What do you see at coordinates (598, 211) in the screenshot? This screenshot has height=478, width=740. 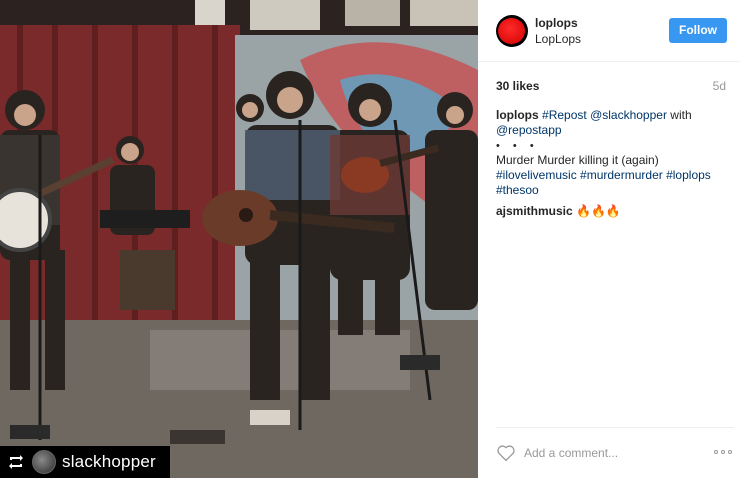 I see `comment-text: 🔥🔥🔥` at bounding box center [598, 211].